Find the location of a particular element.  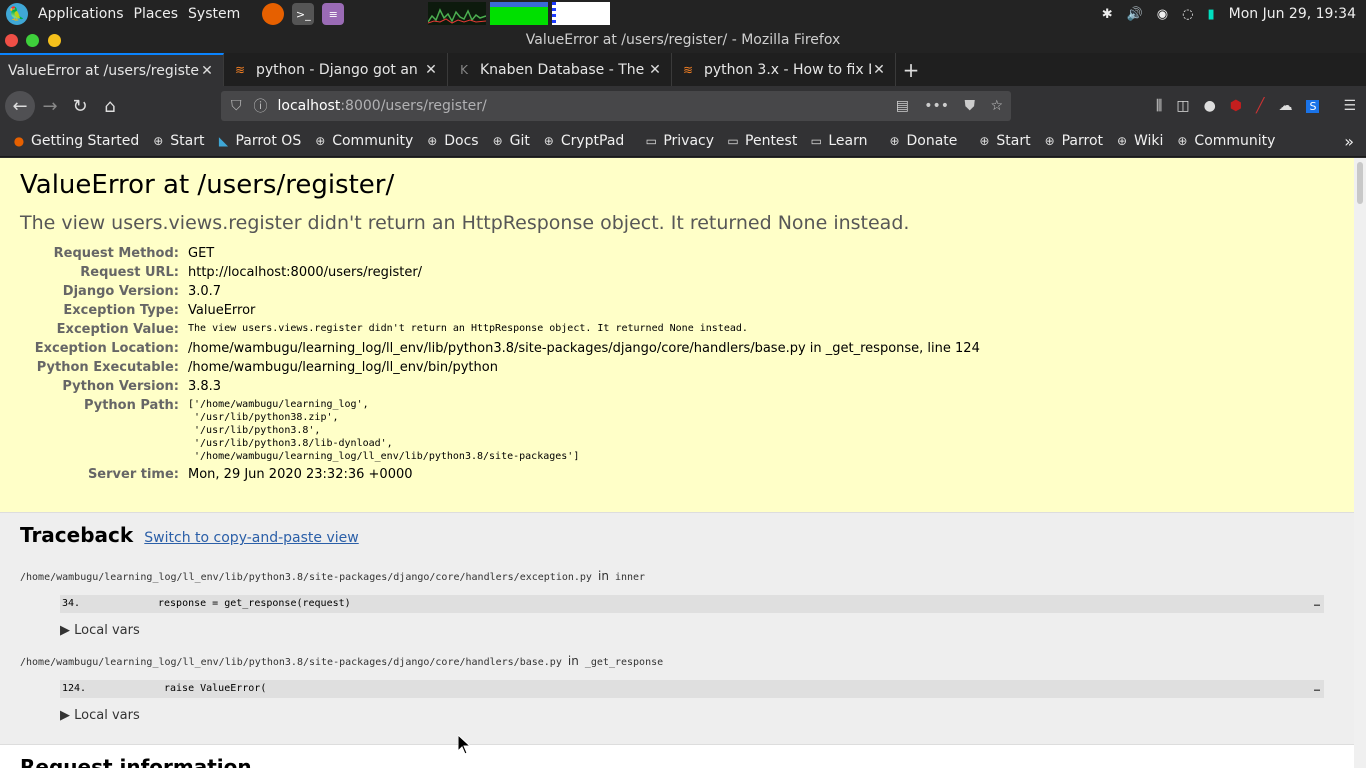

tab-django-got: ≋ python - Django got an u ✕ is located at coordinates (336, 69).